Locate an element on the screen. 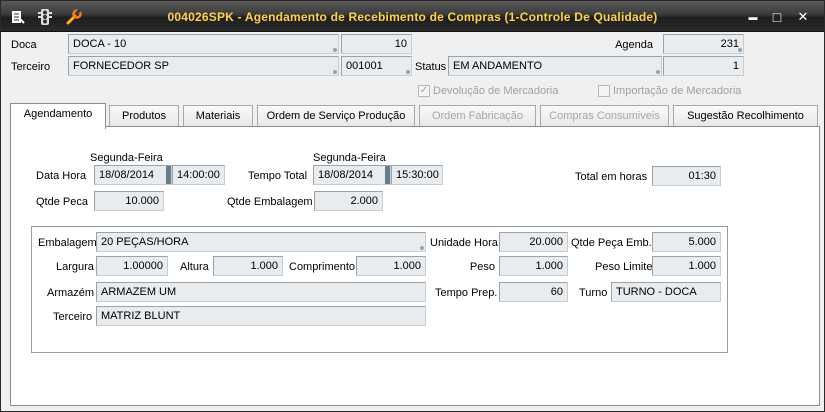 The image size is (825, 412). devolucao-checkbox: ✓ Devolução de Mercadoria is located at coordinates (488, 91).